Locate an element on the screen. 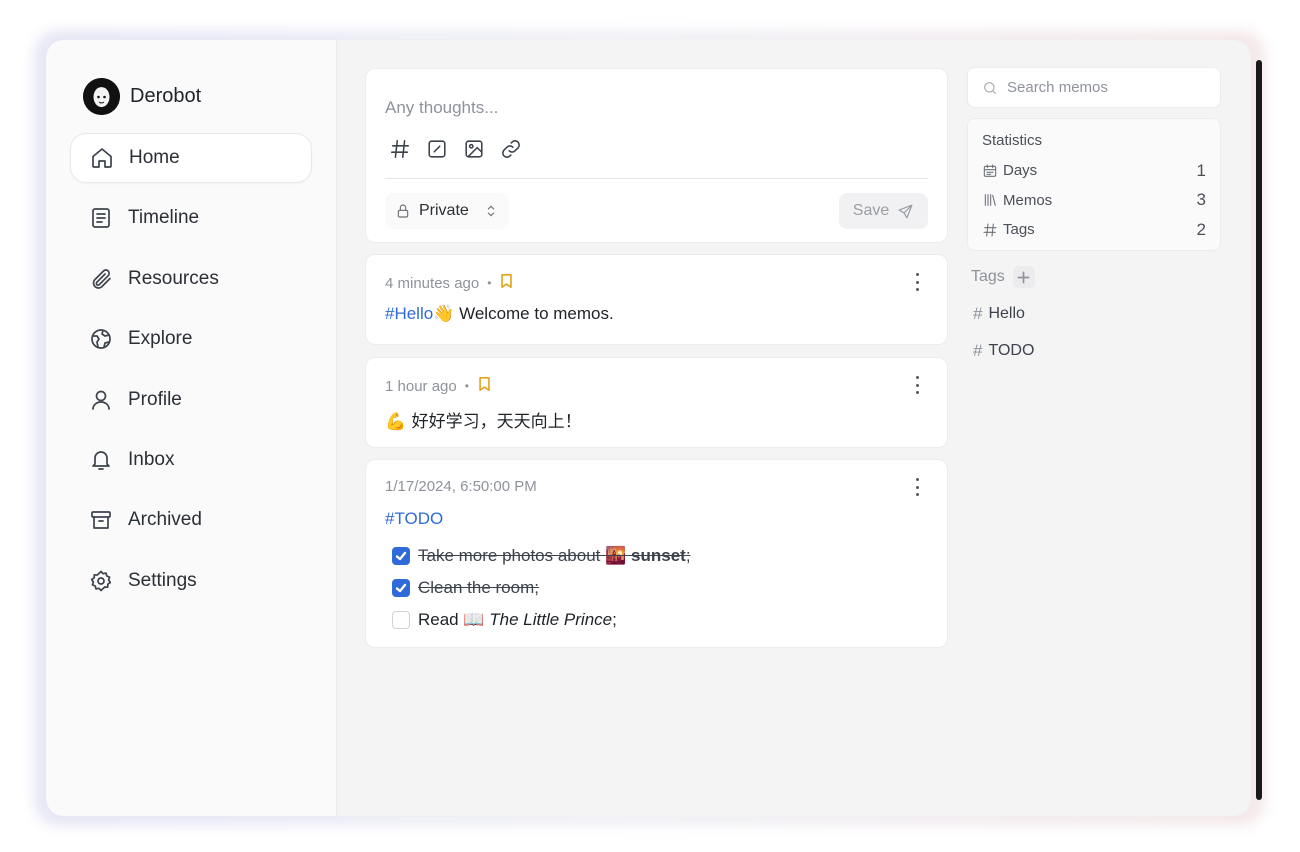  tag-label: TODO is located at coordinates (1011, 350).